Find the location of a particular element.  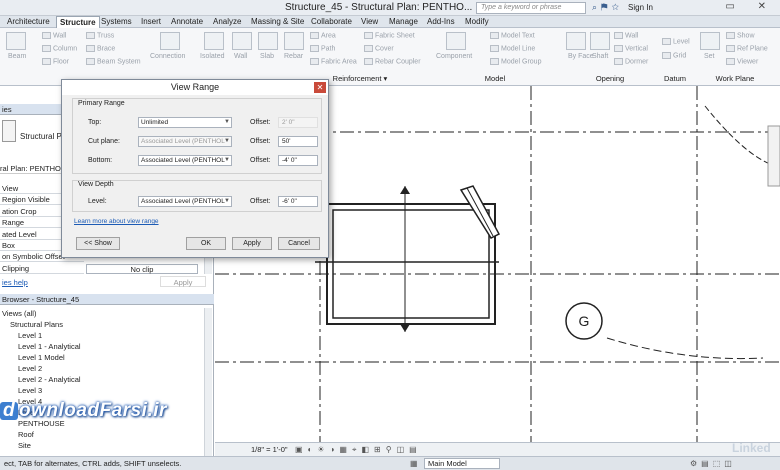

tab-massing-site: Massing & Site is located at coordinates (277, 22).